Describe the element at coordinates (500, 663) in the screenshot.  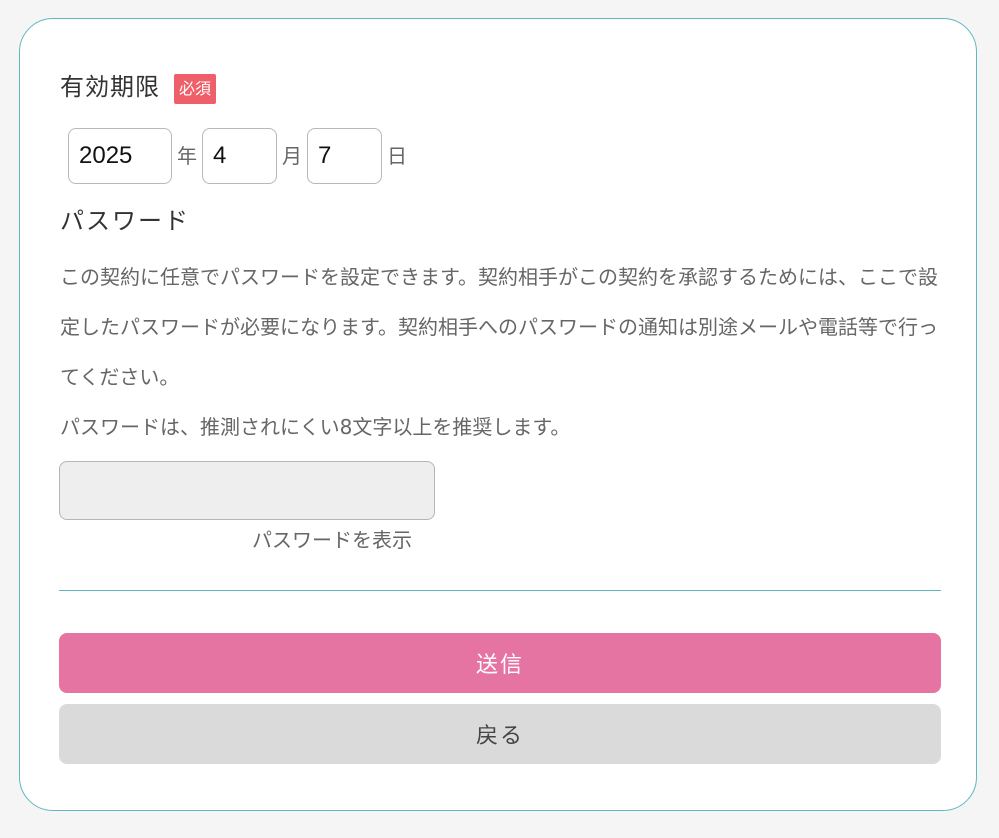
I see `submit-button: 送信` at that location.